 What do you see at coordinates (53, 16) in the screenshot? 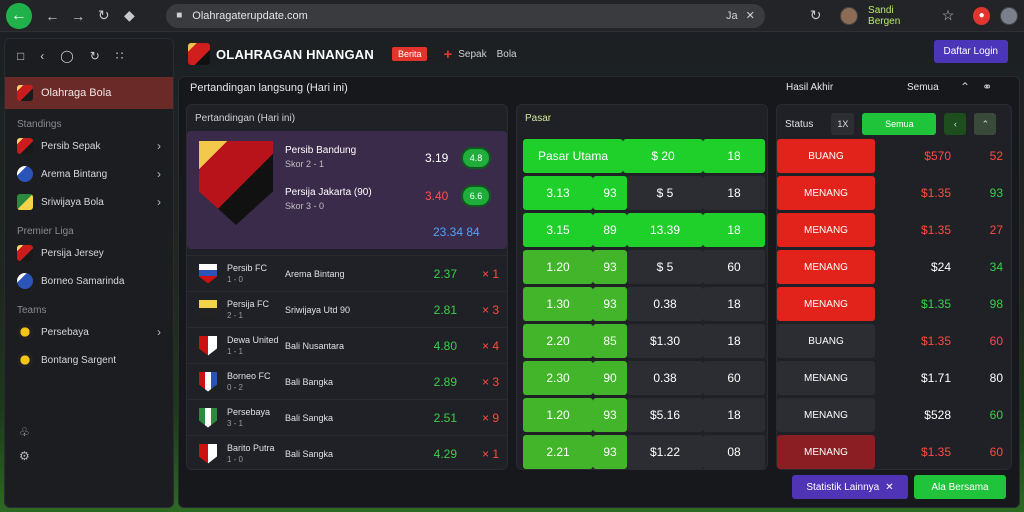
I see `back-icon: ←` at bounding box center [53, 16].